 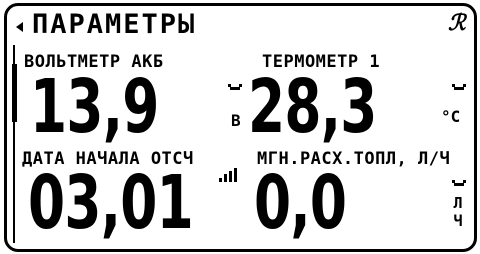 I want to click on start-date-value: 03,01, so click(x=111, y=203).